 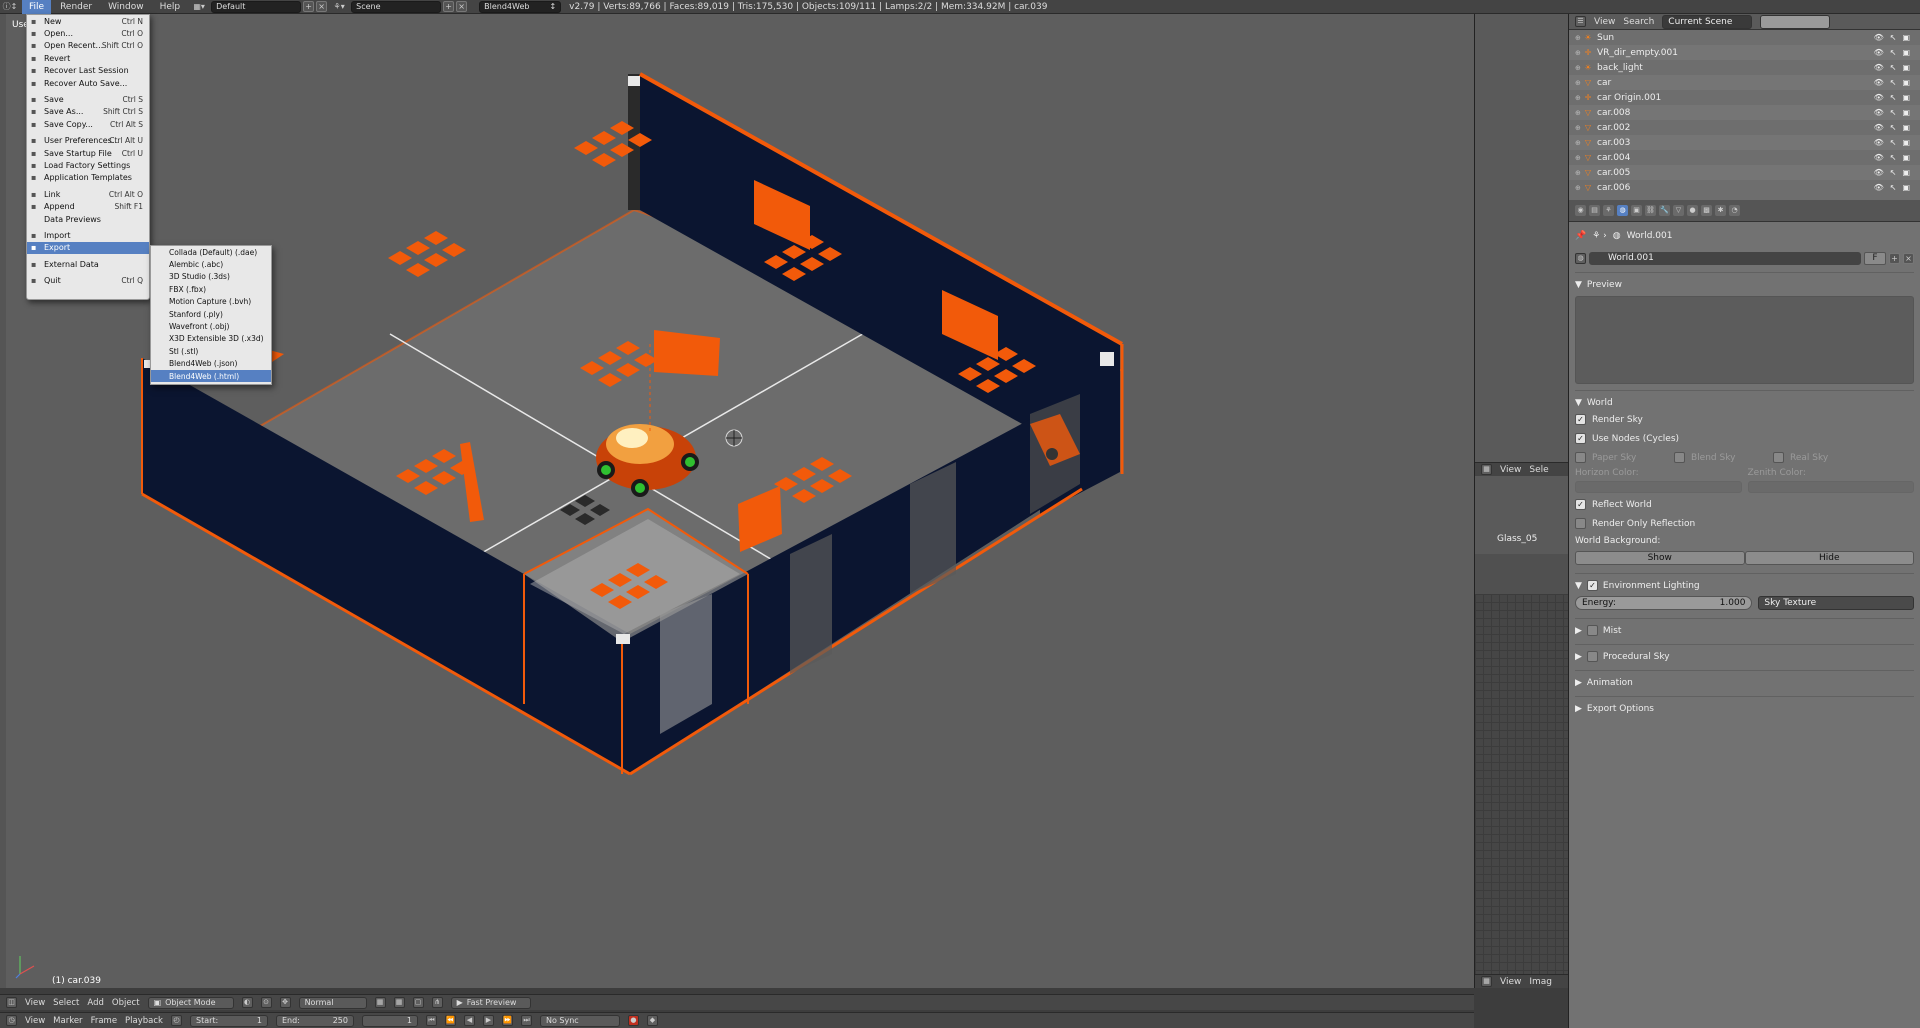 What do you see at coordinates (211, 326) in the screenshot?
I see `export-menu-item: Wavefront (.obj)` at bounding box center [211, 326].